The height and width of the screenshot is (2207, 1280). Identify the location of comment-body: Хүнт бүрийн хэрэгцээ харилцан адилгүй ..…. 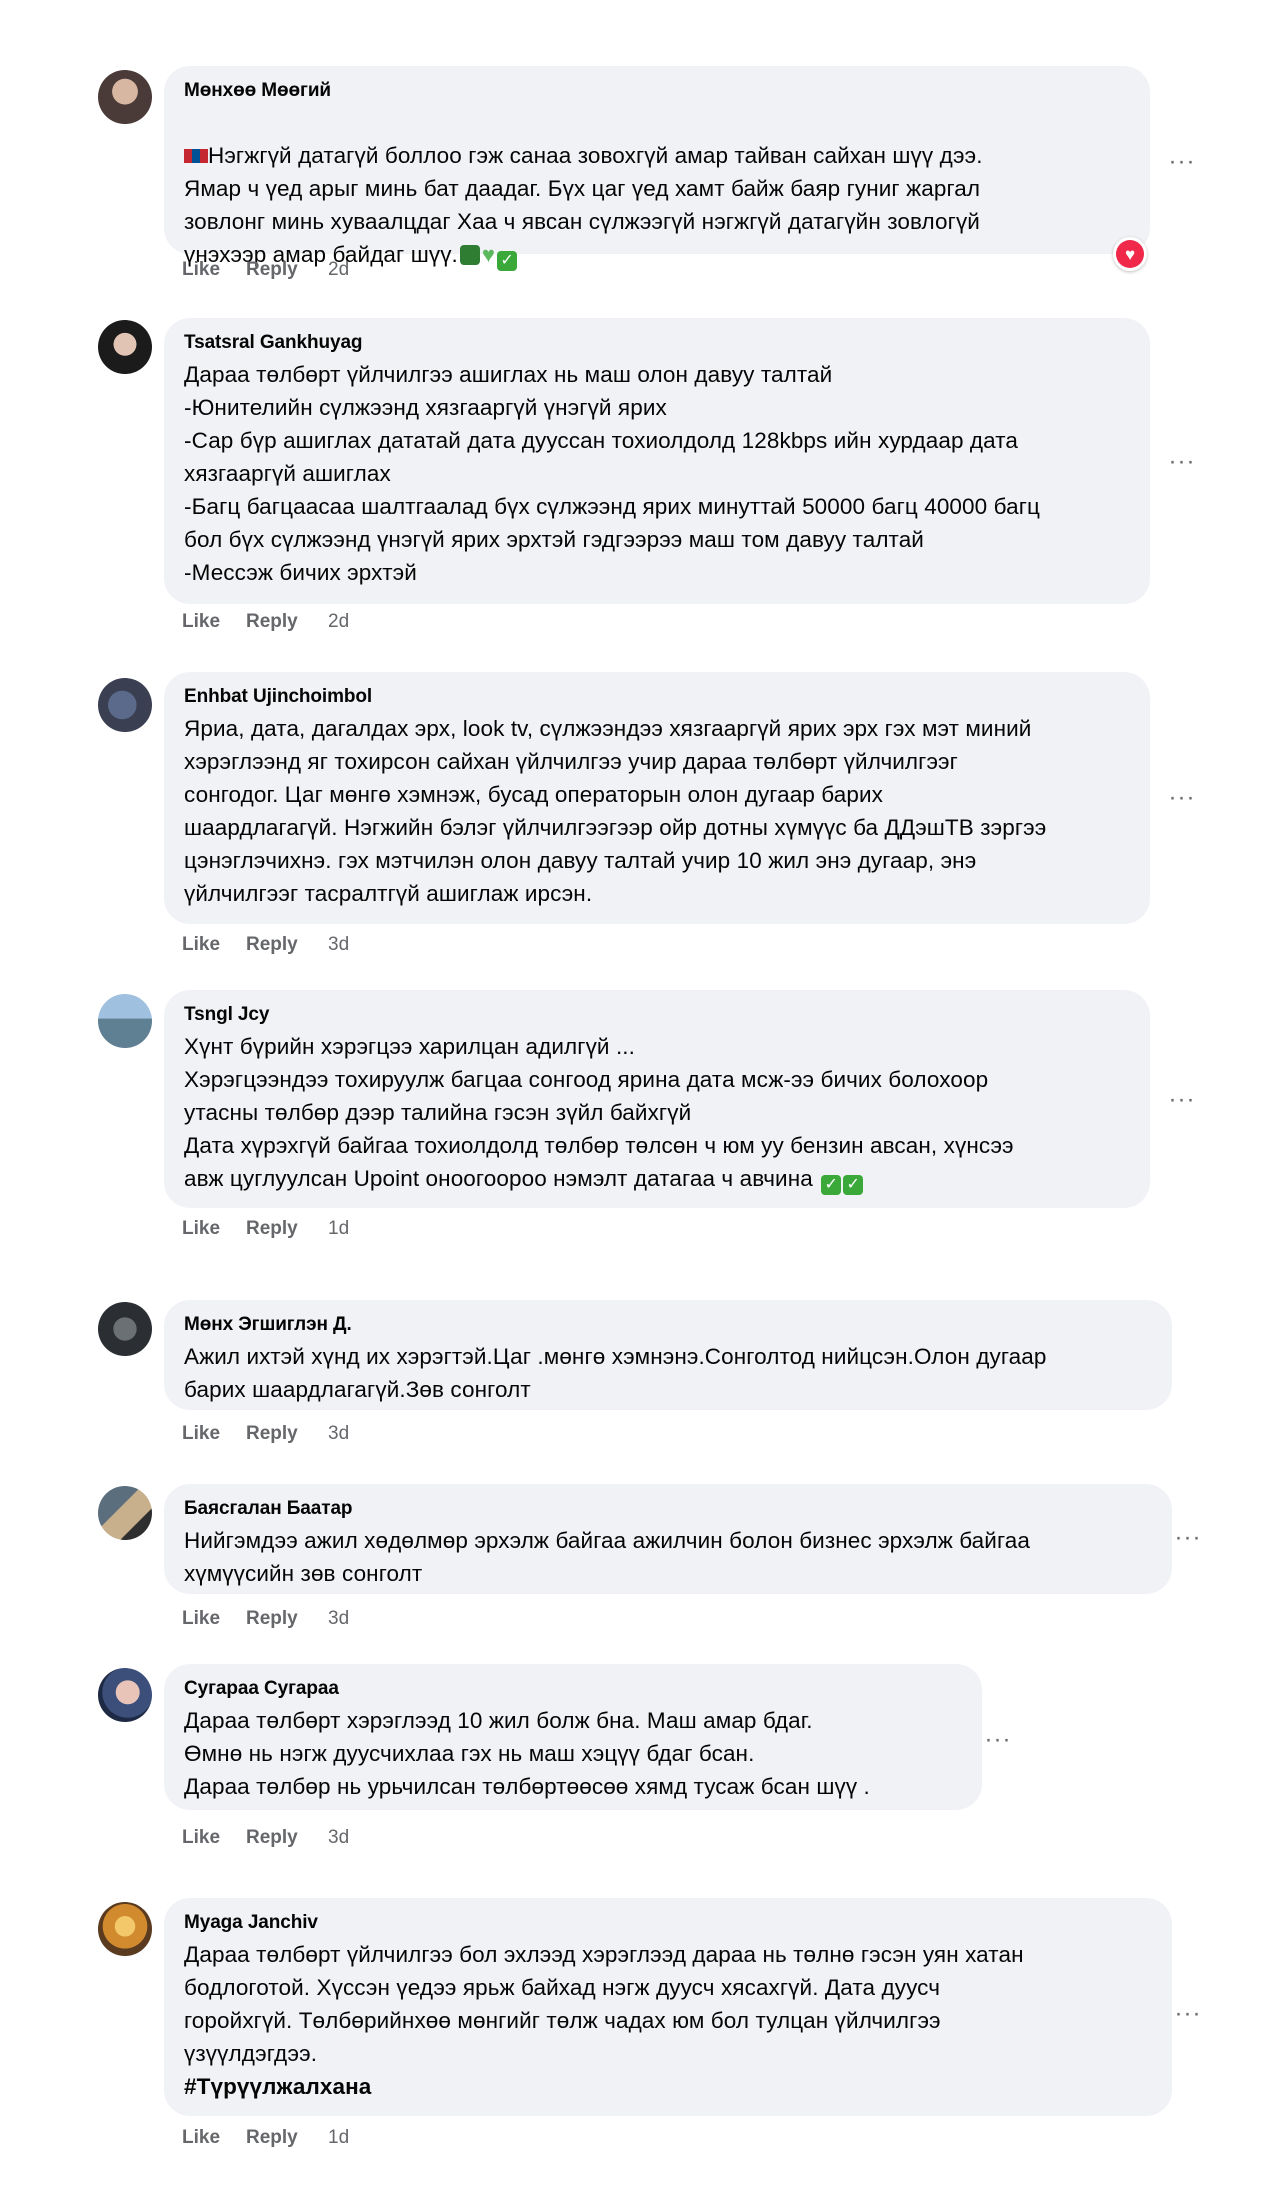
(599, 1112).